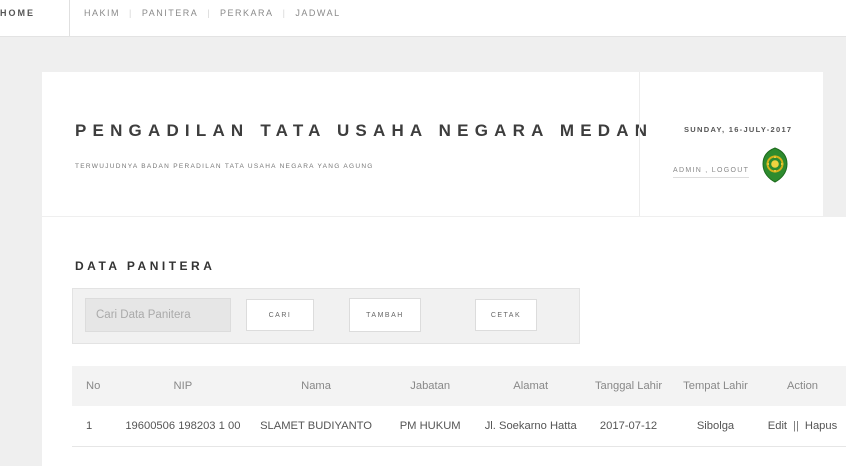 This screenshot has height=466, width=846. Describe the element at coordinates (102, 13) in the screenshot. I see `nav-item-hakim: HAKIM` at that location.